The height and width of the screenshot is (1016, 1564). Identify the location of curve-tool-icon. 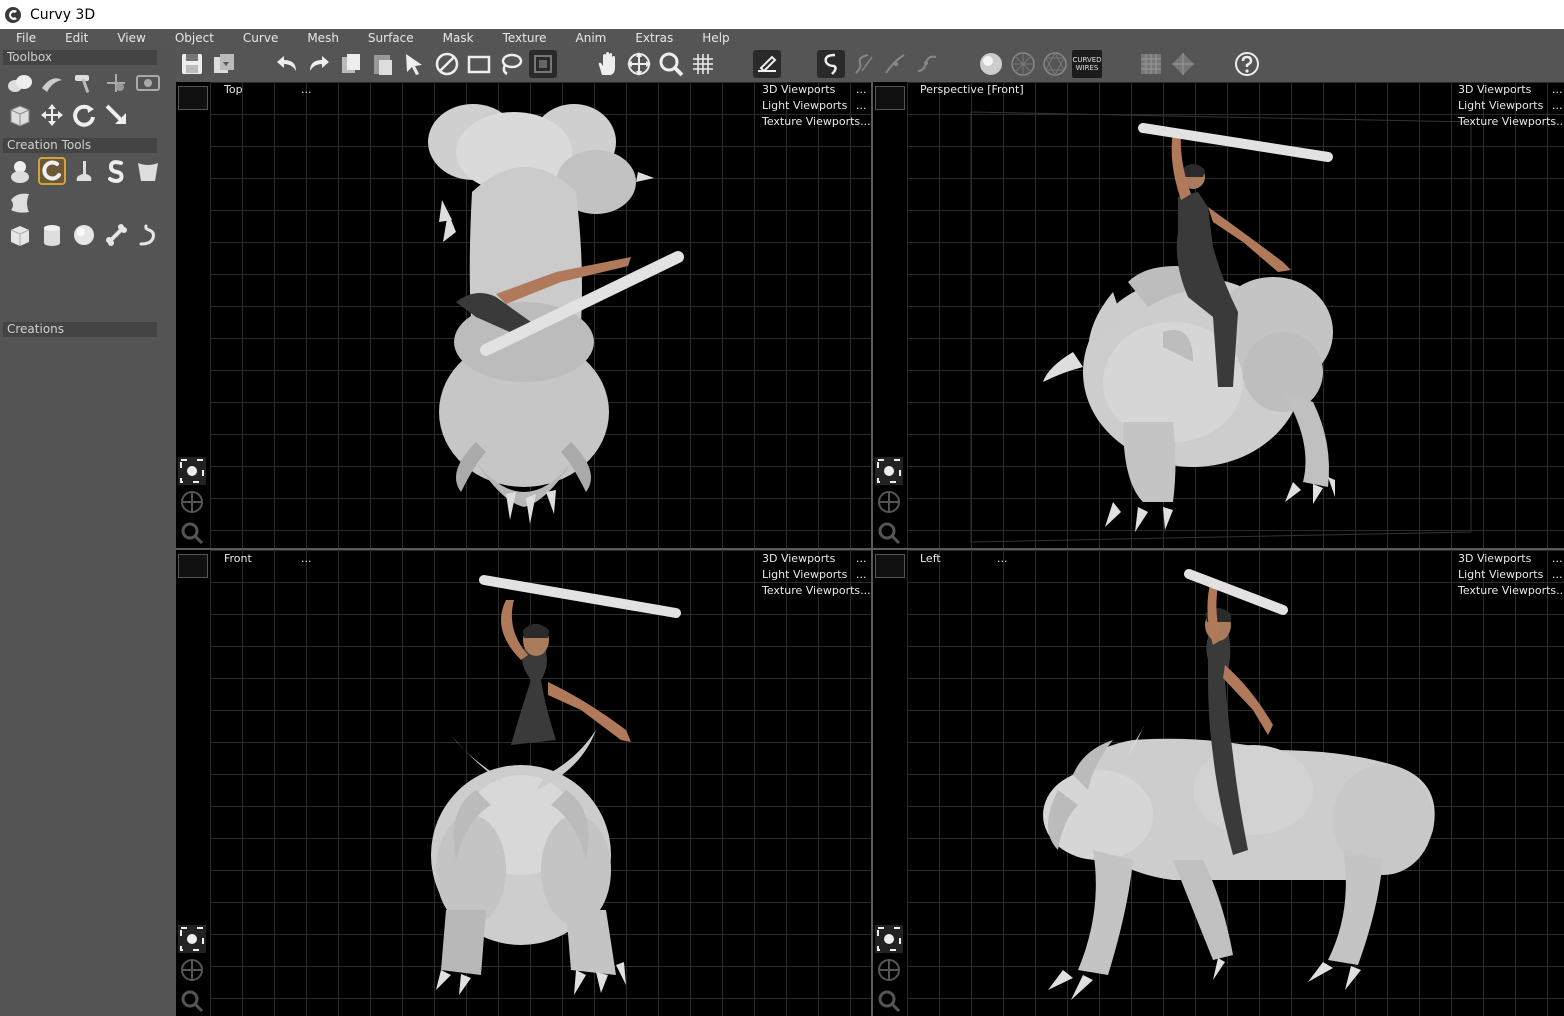
(52, 171).